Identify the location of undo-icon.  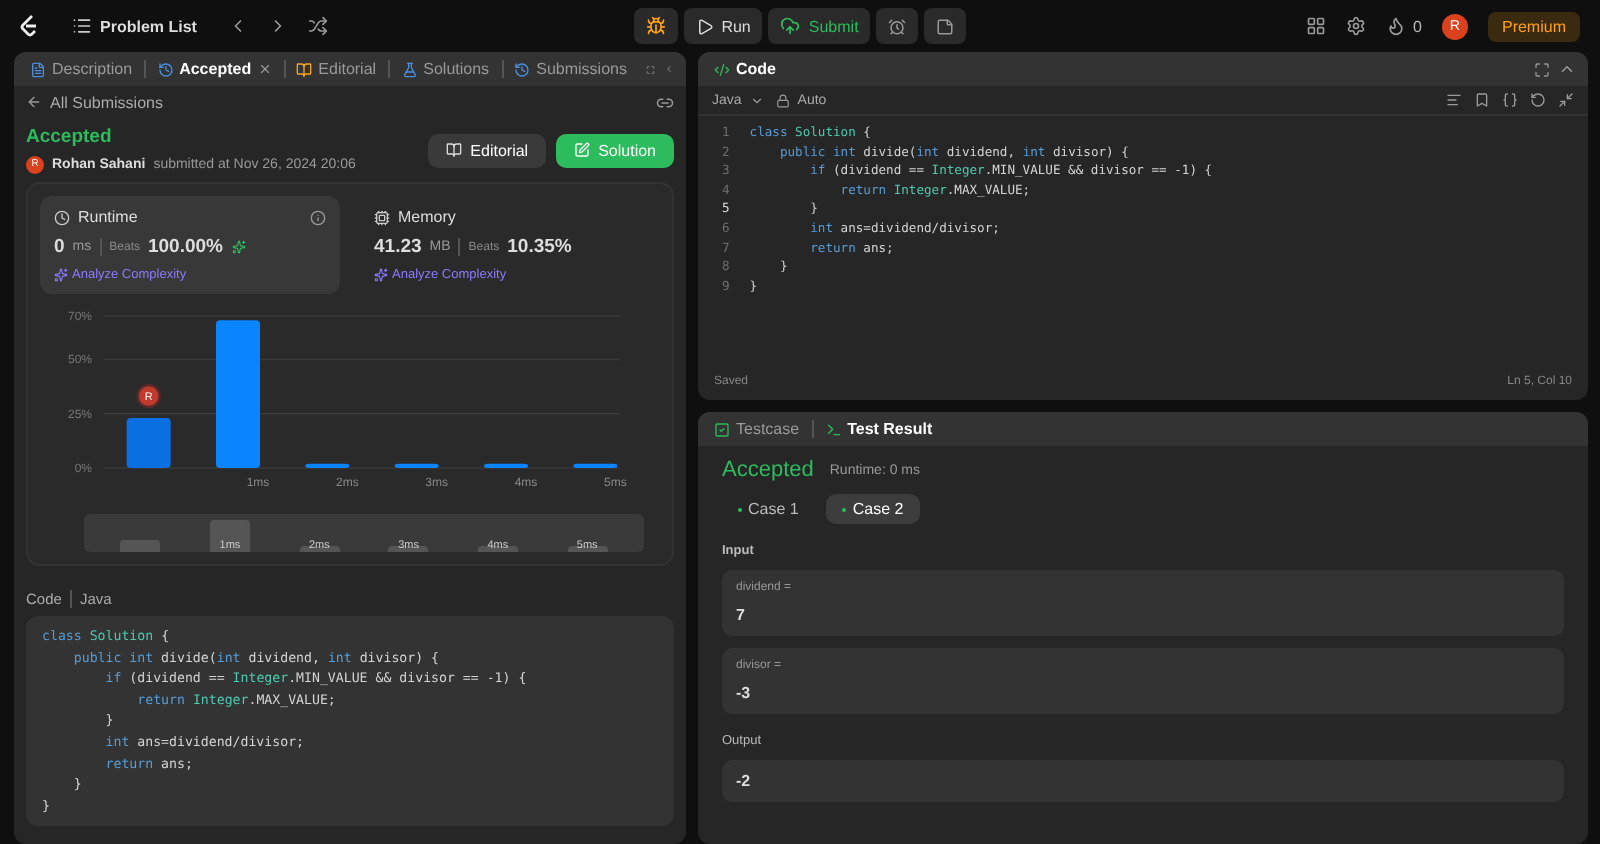
(1538, 100).